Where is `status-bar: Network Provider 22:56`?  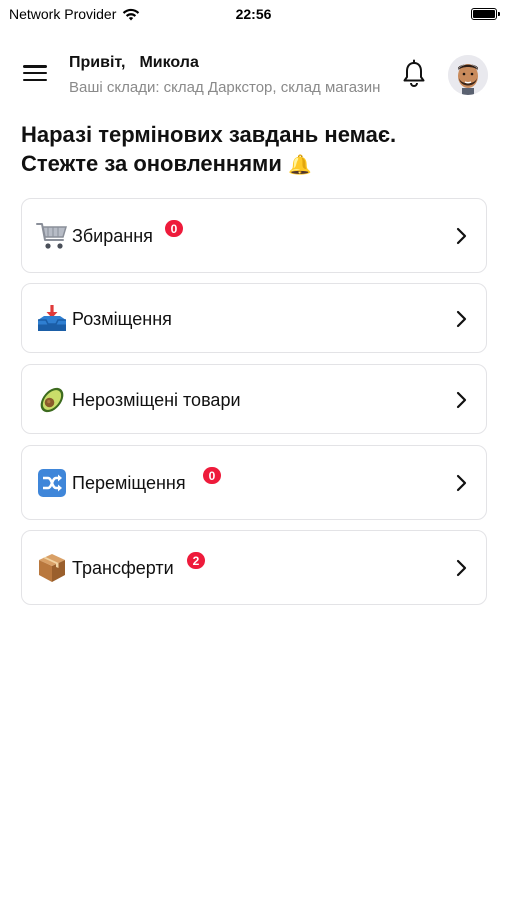
status-bar: Network Provider 22:56 is located at coordinates (253, 14).